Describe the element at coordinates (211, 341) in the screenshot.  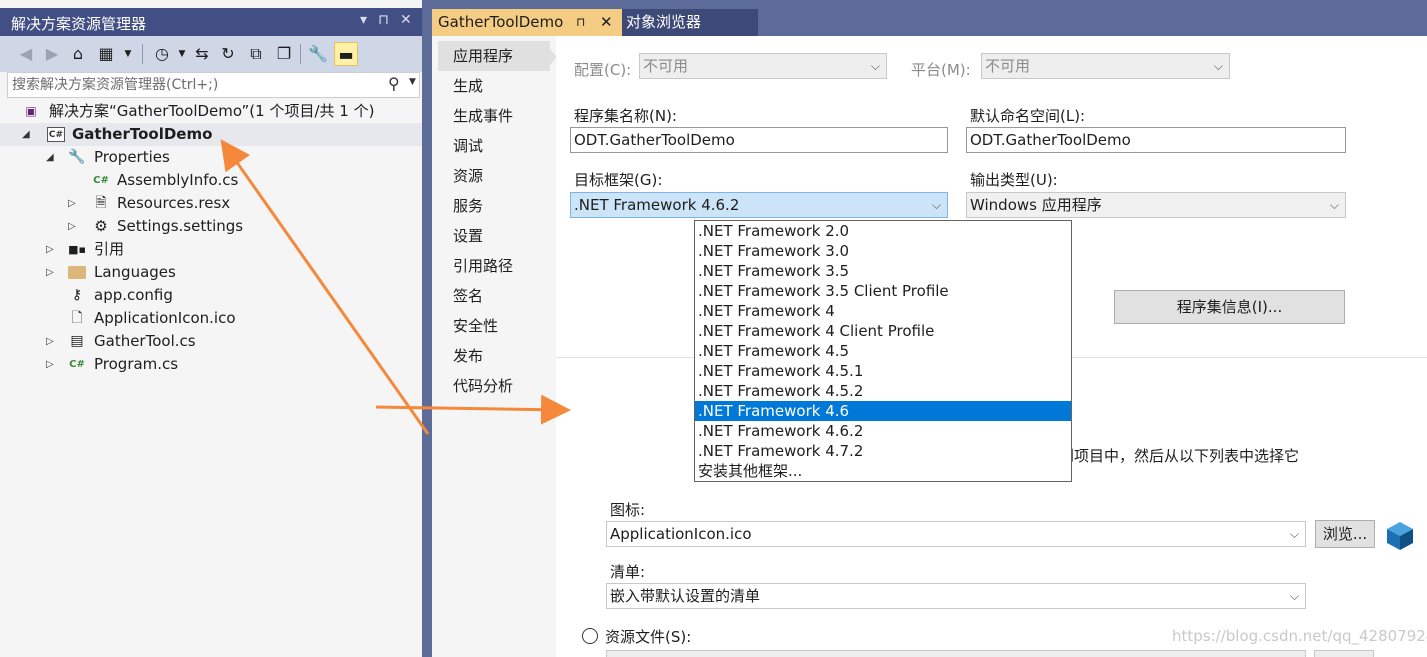
I see `tree-item-gathertool: ▷ ▤ GatherTool.cs` at that location.